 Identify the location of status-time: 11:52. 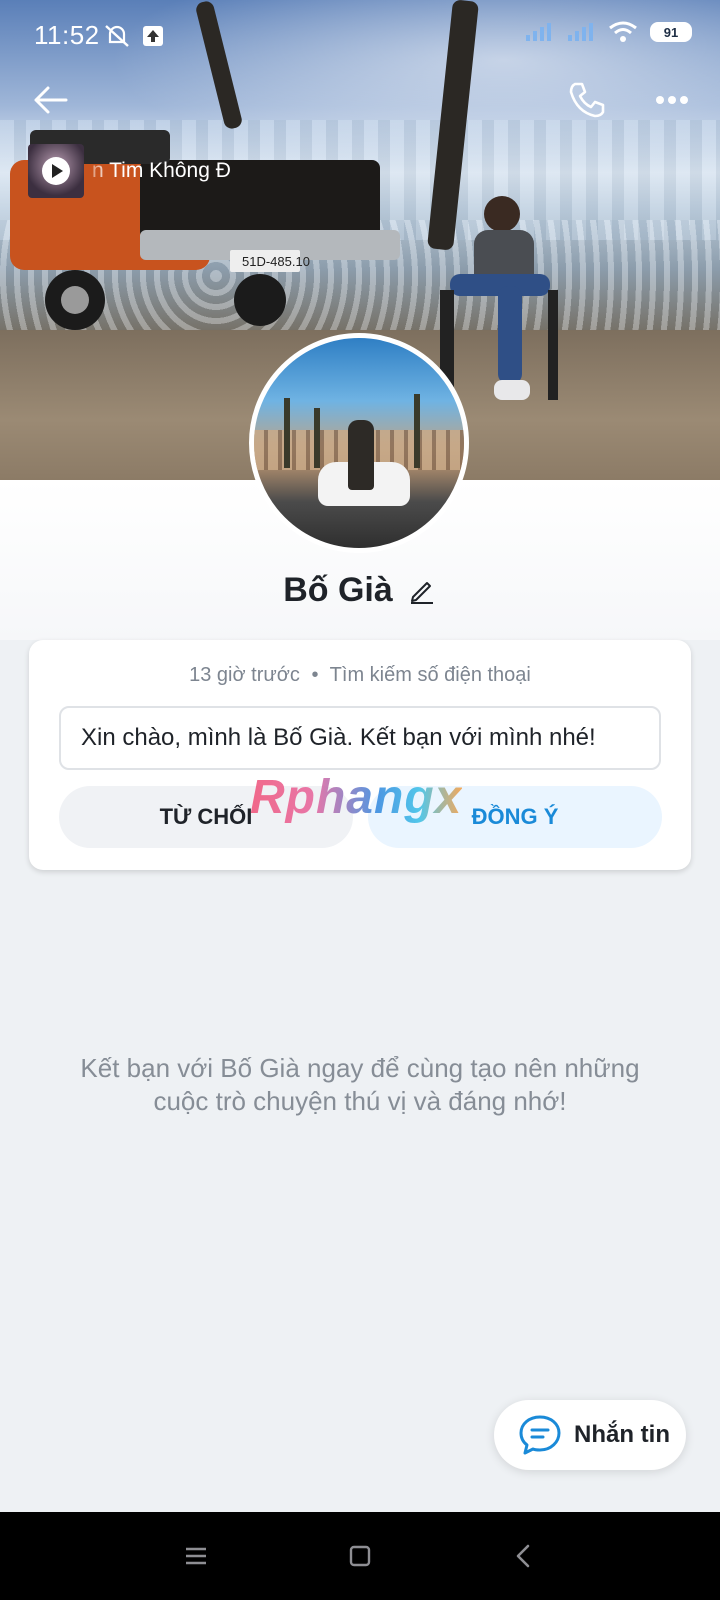
(67, 35).